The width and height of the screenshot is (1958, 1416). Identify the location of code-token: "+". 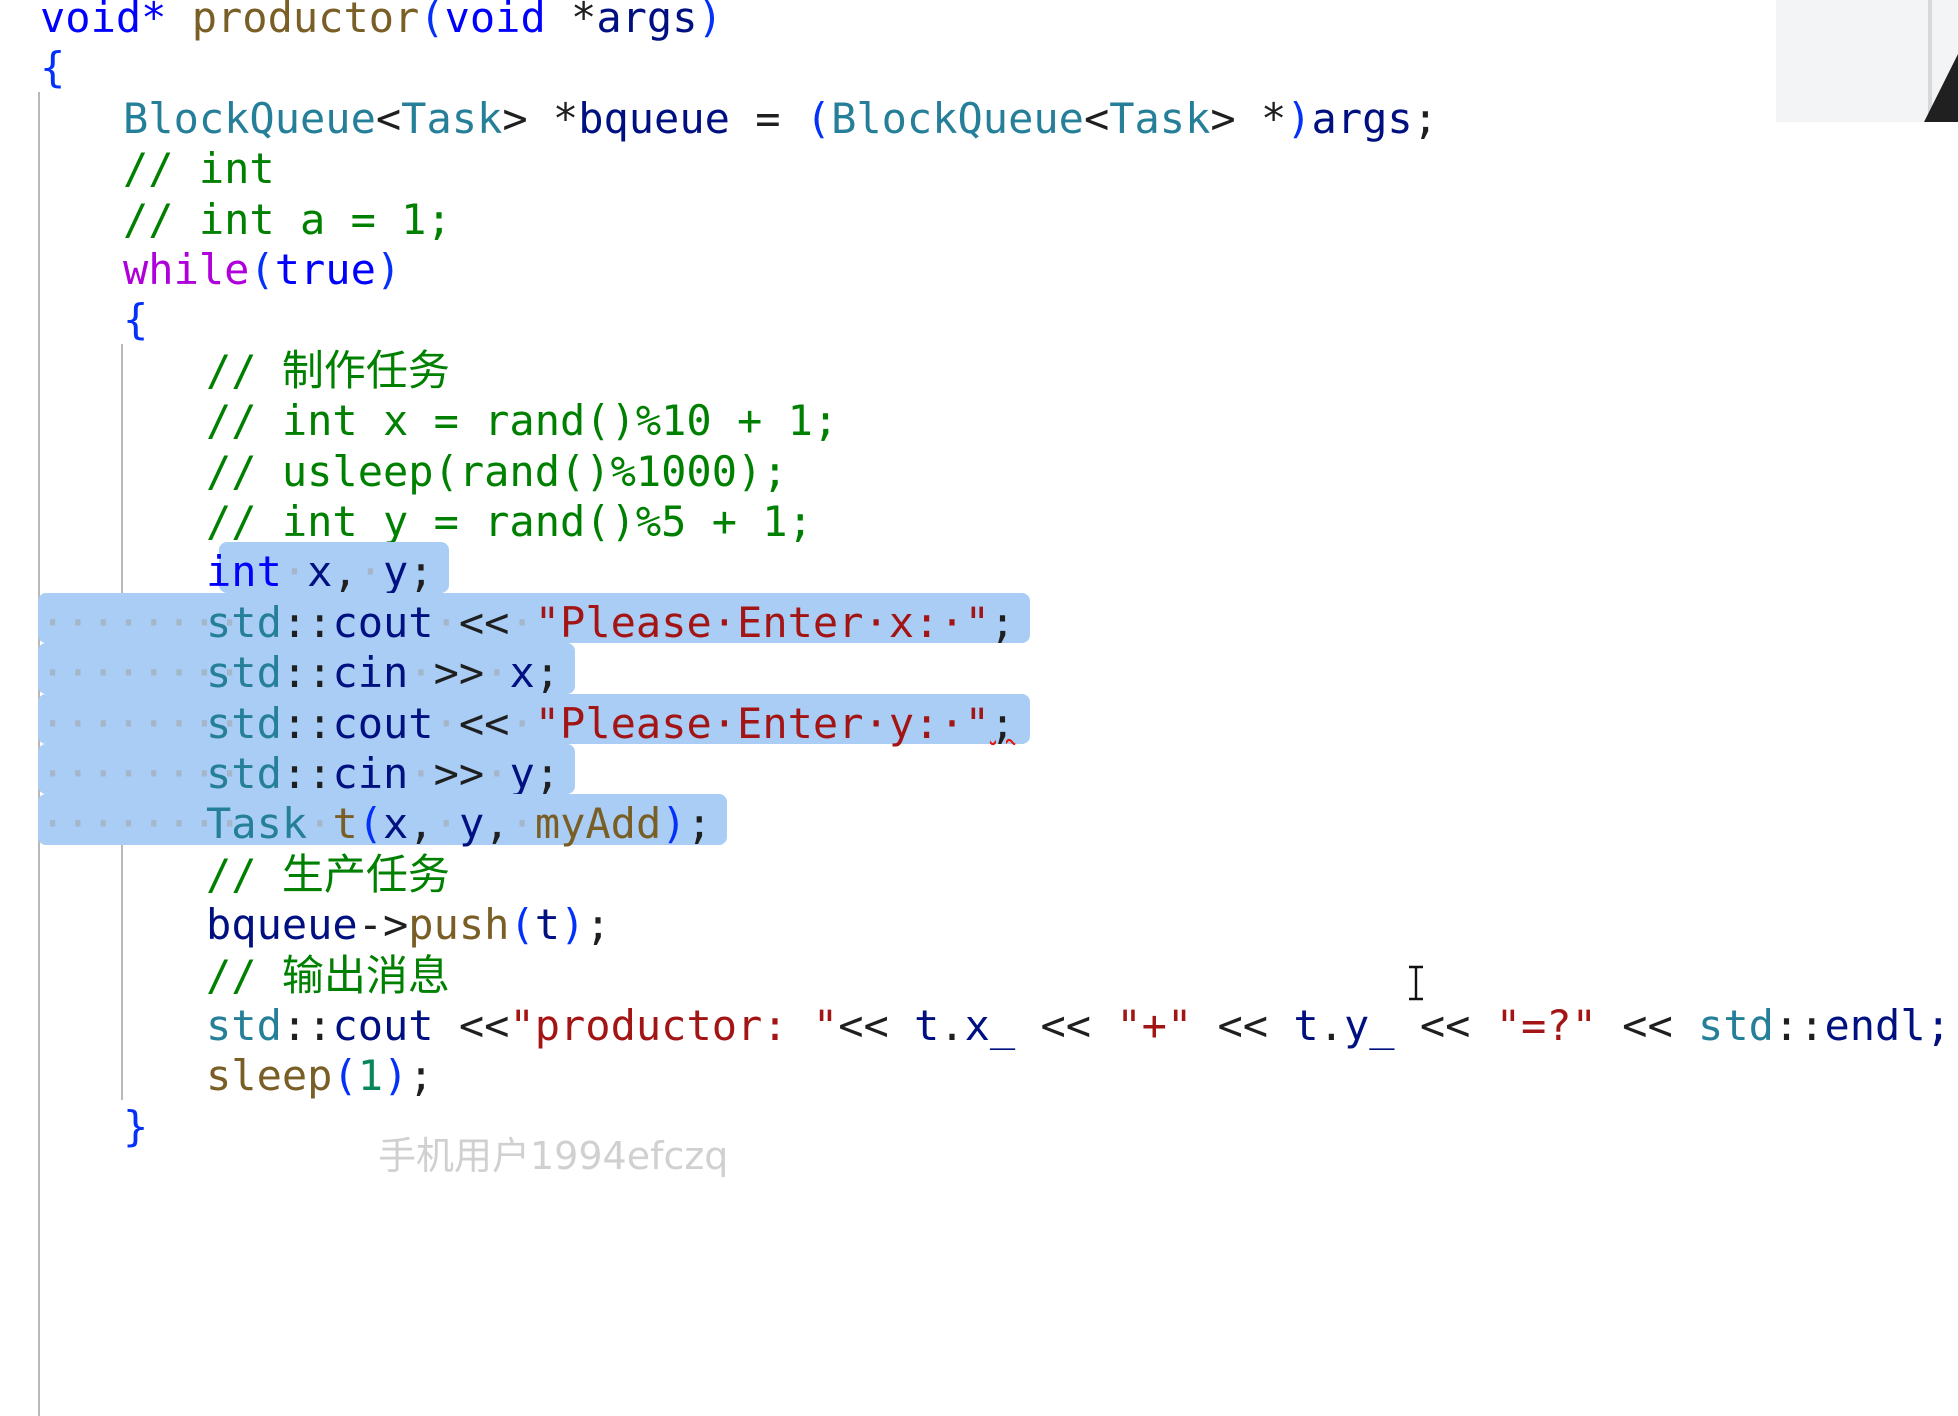
(1154, 1025).